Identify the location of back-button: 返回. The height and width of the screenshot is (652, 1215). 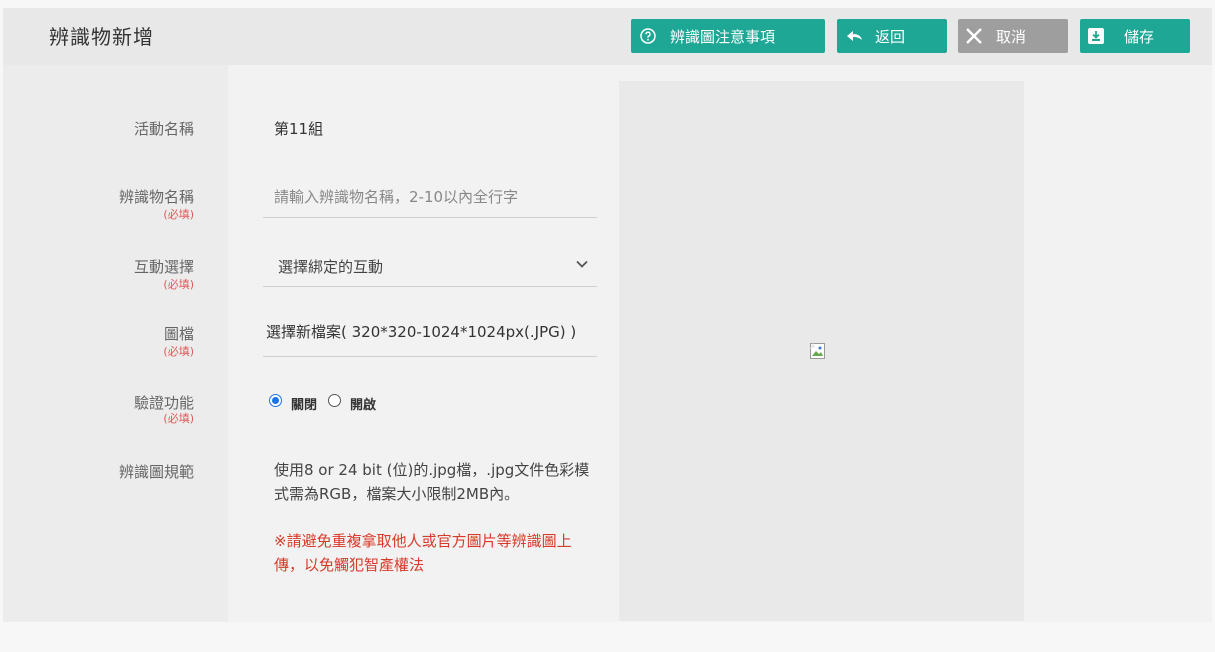
(892, 36).